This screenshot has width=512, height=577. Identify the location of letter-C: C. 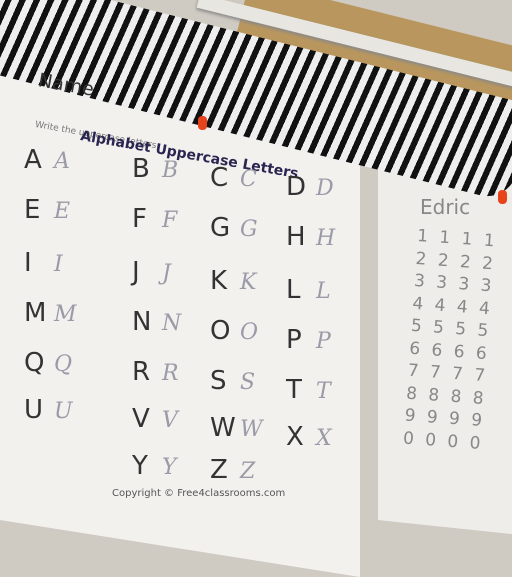
(219, 178).